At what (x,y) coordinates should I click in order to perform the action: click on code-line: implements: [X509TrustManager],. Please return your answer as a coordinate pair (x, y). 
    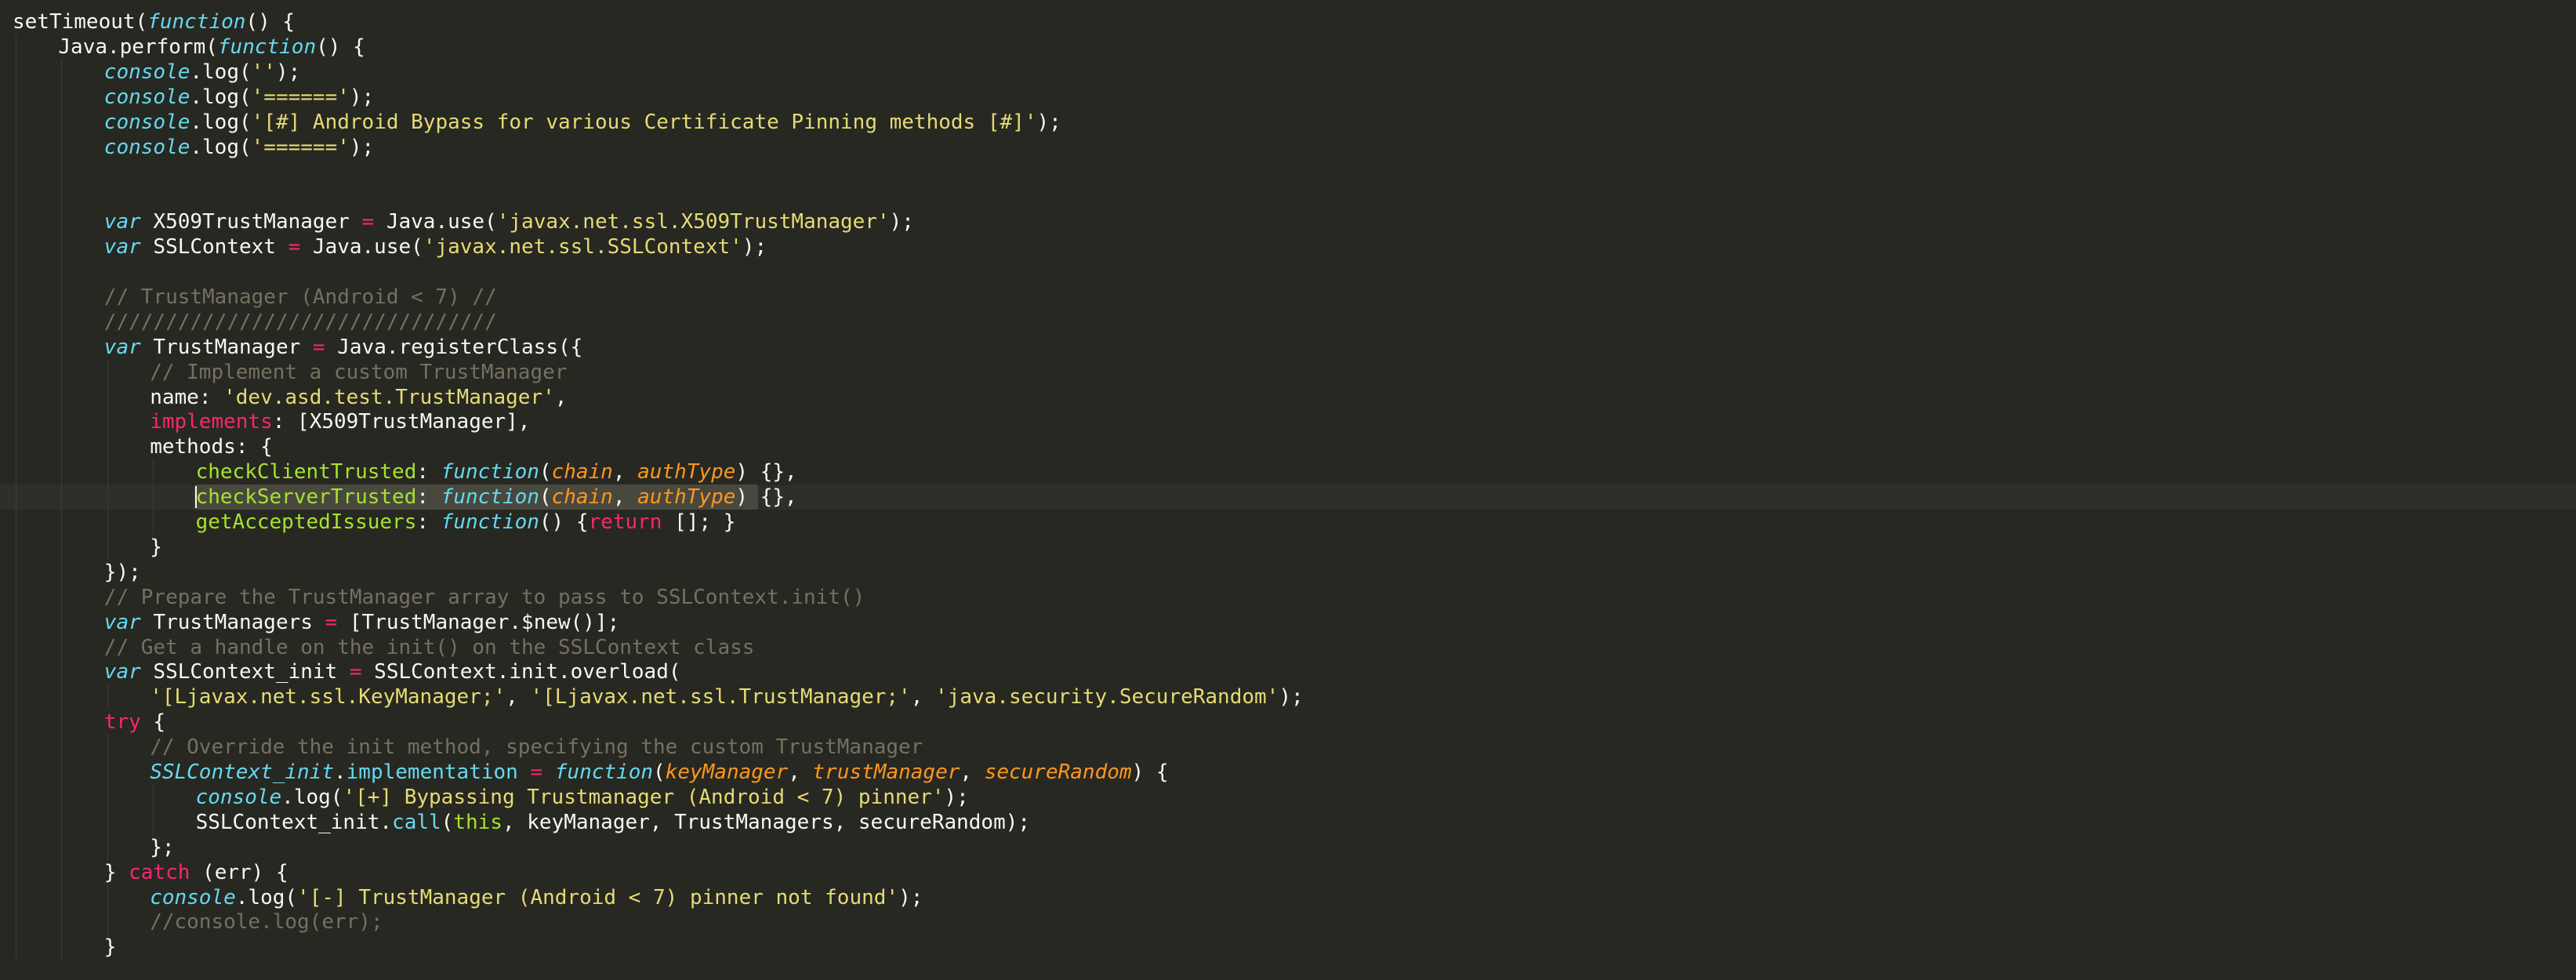
    Looking at the image, I should click on (1288, 422).